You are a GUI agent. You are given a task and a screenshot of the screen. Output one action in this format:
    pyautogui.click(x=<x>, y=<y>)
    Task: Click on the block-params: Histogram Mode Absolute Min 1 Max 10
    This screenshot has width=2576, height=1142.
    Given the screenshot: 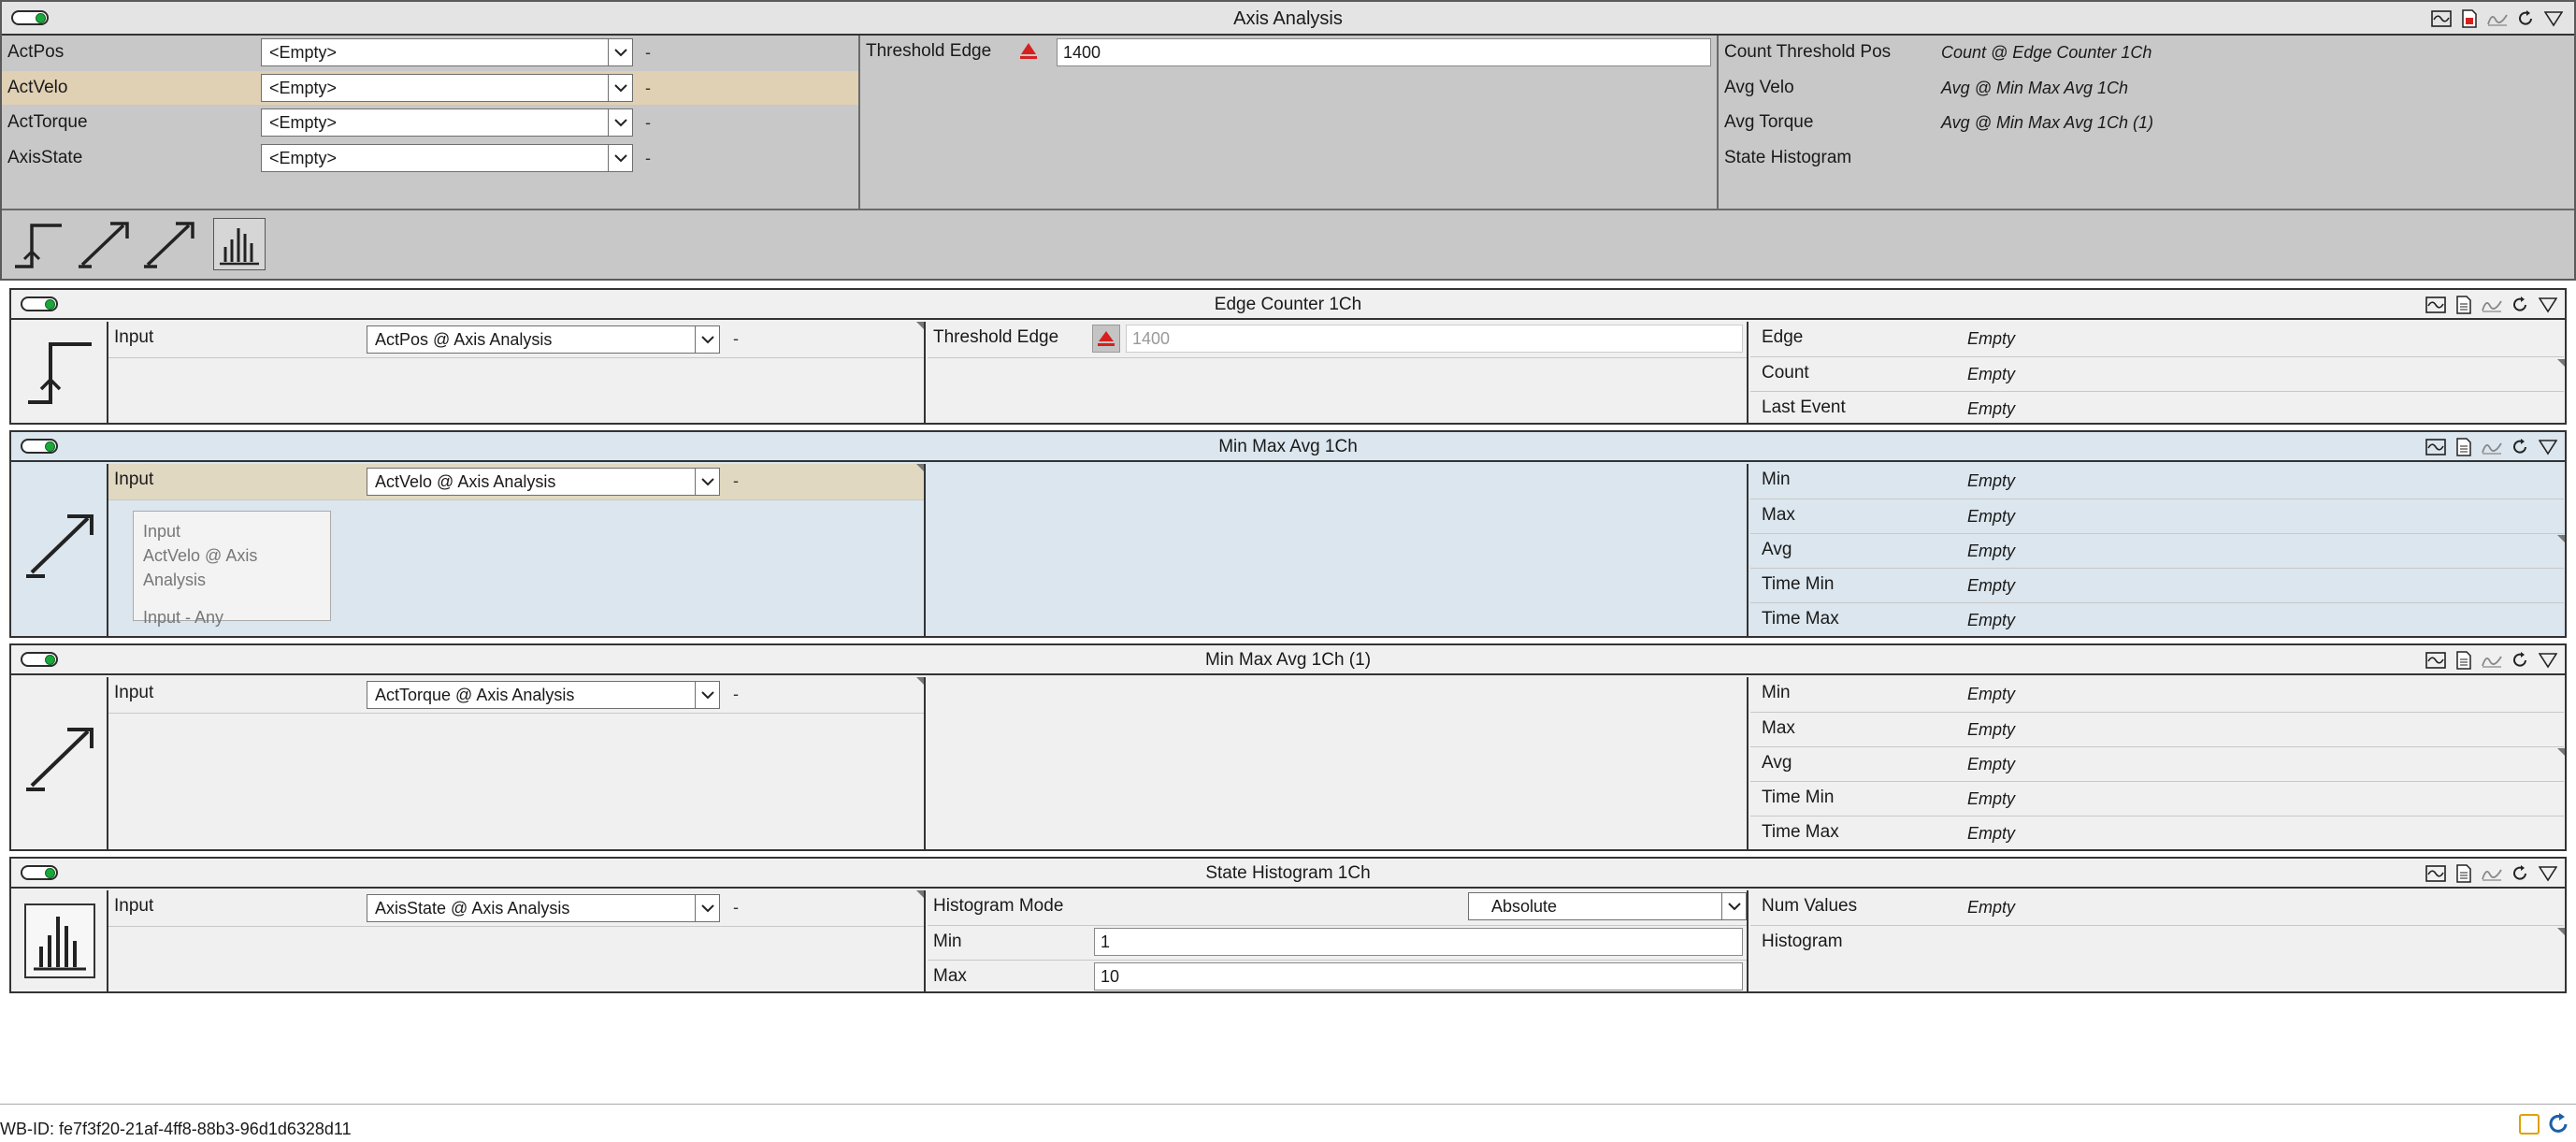 What is the action you would take?
    pyautogui.click(x=1338, y=941)
    